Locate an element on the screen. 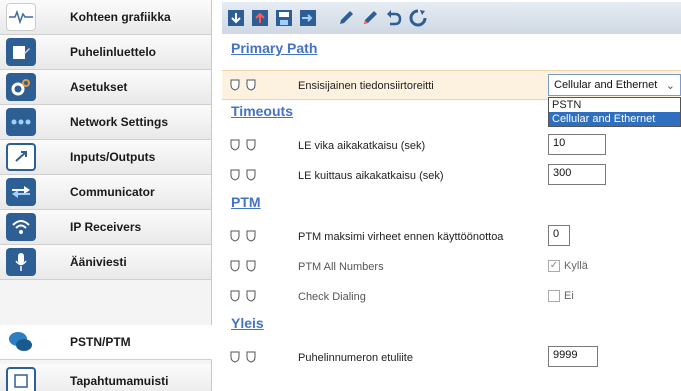 This screenshot has width=681, height=391. le-fault-label: LE vika aikakatkaisu (sek) is located at coordinates (362, 146).